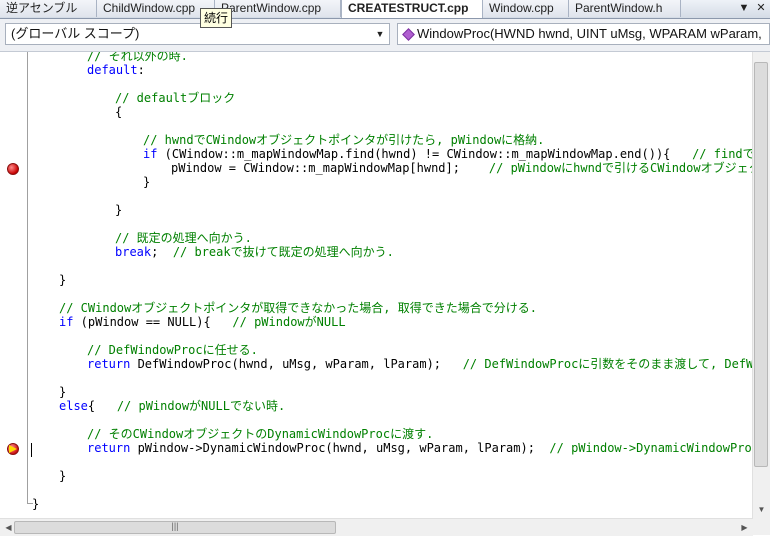 The width and height of the screenshot is (770, 536). Describe the element at coordinates (376, 527) in the screenshot. I see `horizontal-scrollbar: ◀ ||| ▶` at that location.